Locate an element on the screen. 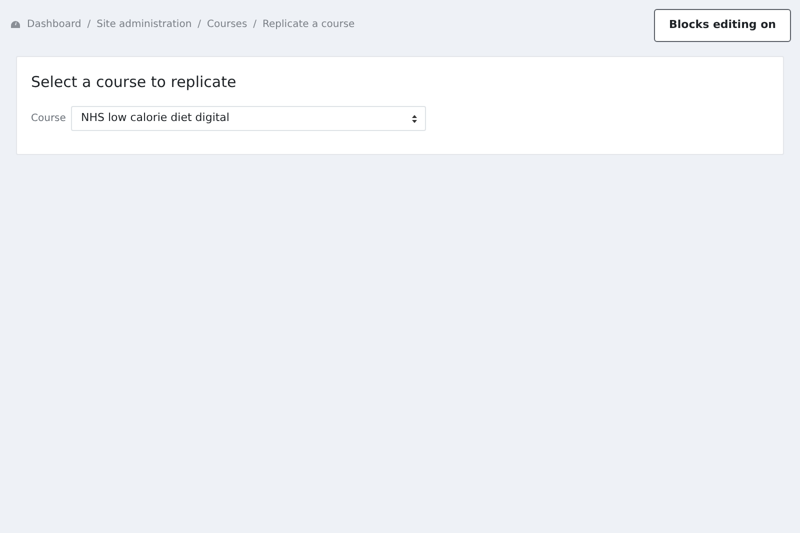 The width and height of the screenshot is (800, 533). course-select: NHS low calorie diet digital is located at coordinates (248, 118).